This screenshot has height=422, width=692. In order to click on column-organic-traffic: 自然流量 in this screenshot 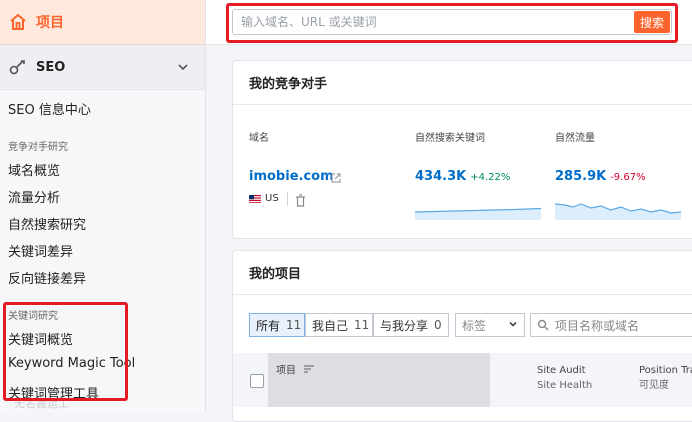, I will do `click(575, 138)`.